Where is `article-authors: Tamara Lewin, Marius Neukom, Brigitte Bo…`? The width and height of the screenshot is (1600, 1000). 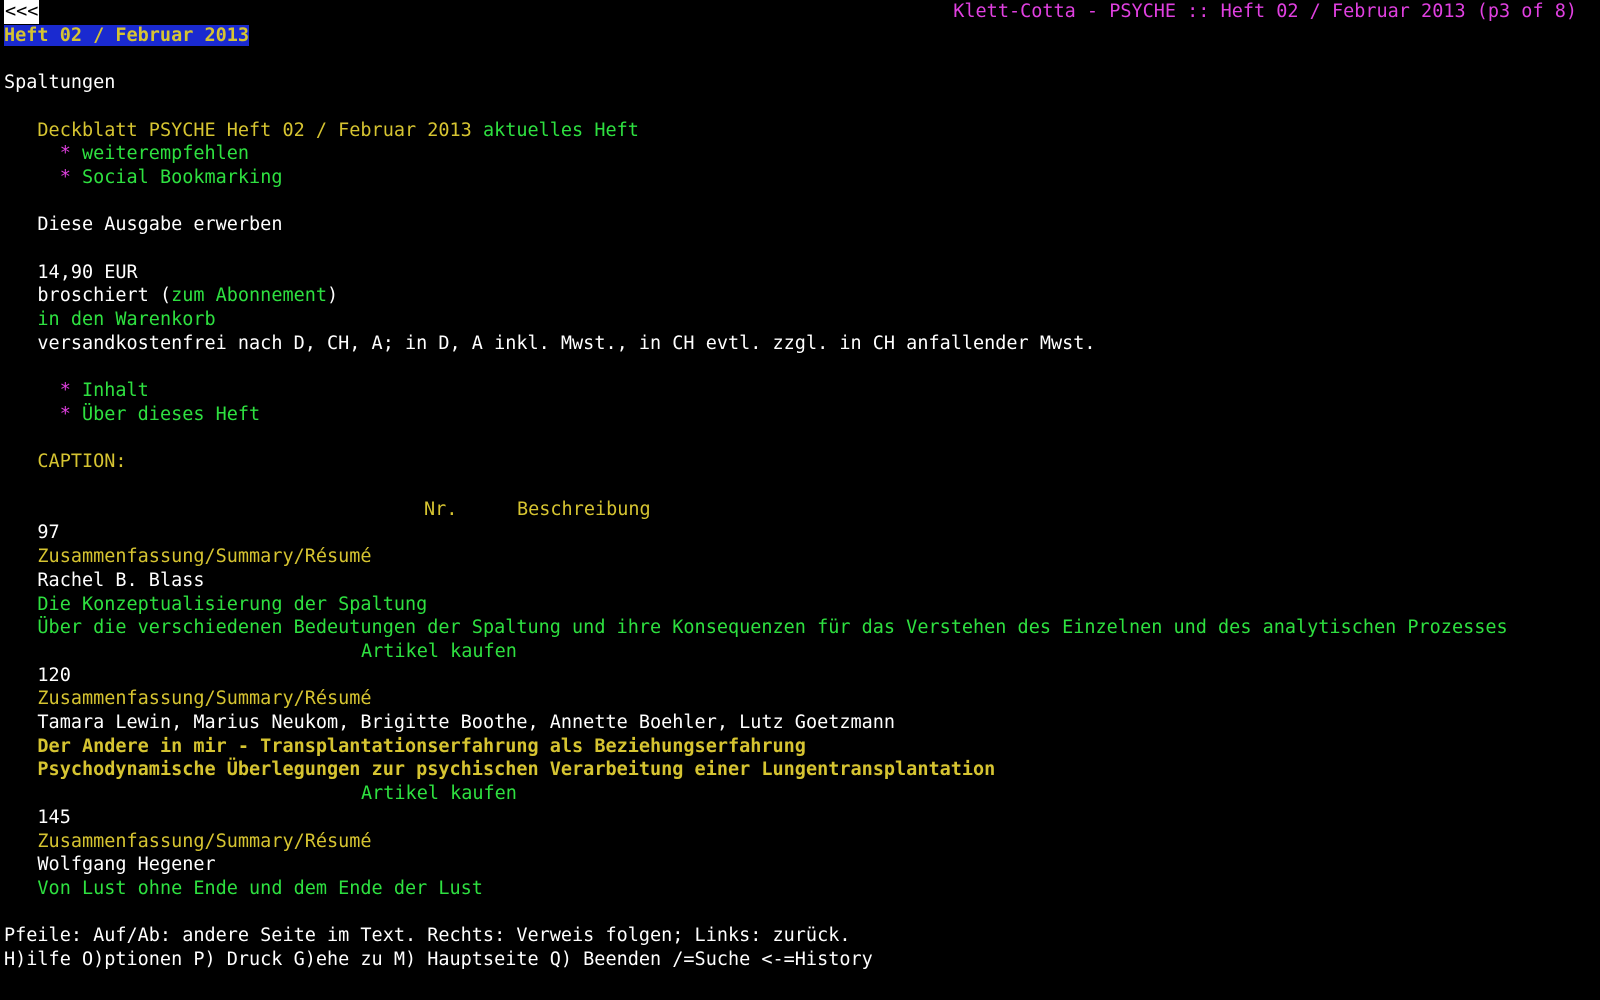
article-authors: Tamara Lewin, Marius Neukom, Brigitte Bo… is located at coordinates (449, 723).